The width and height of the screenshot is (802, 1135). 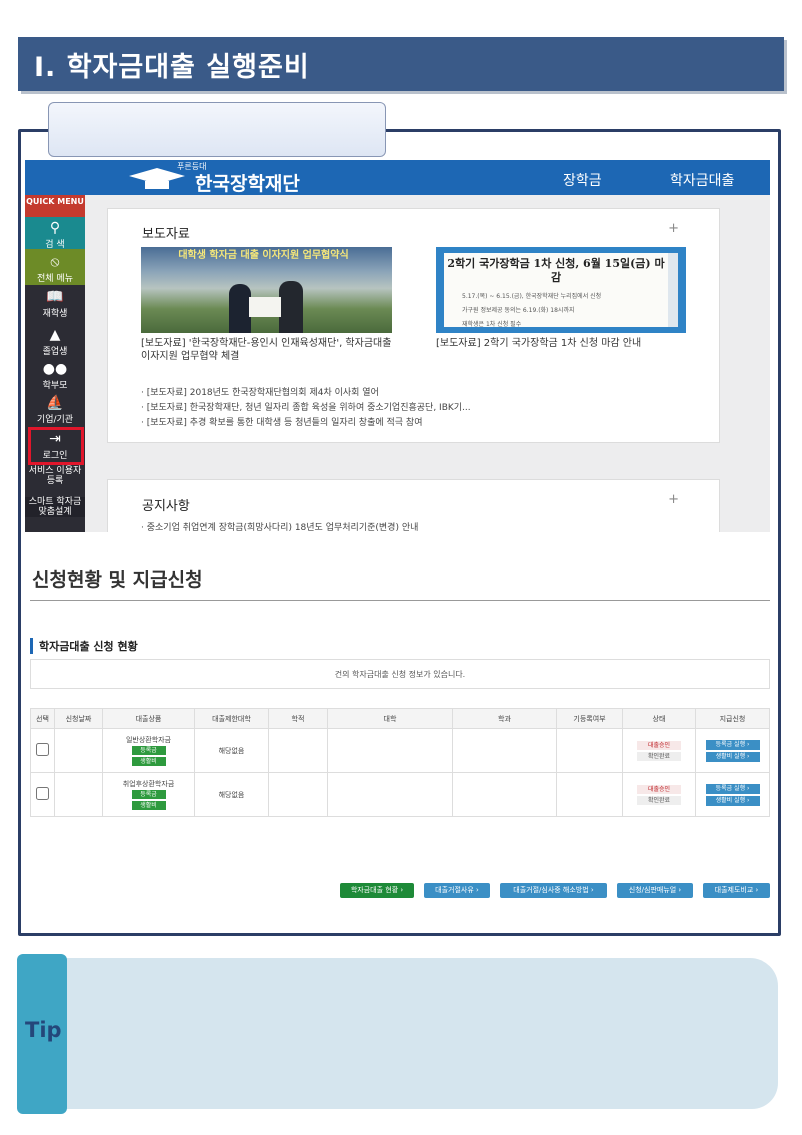 I want to click on photo-agreement, so click(x=265, y=307).